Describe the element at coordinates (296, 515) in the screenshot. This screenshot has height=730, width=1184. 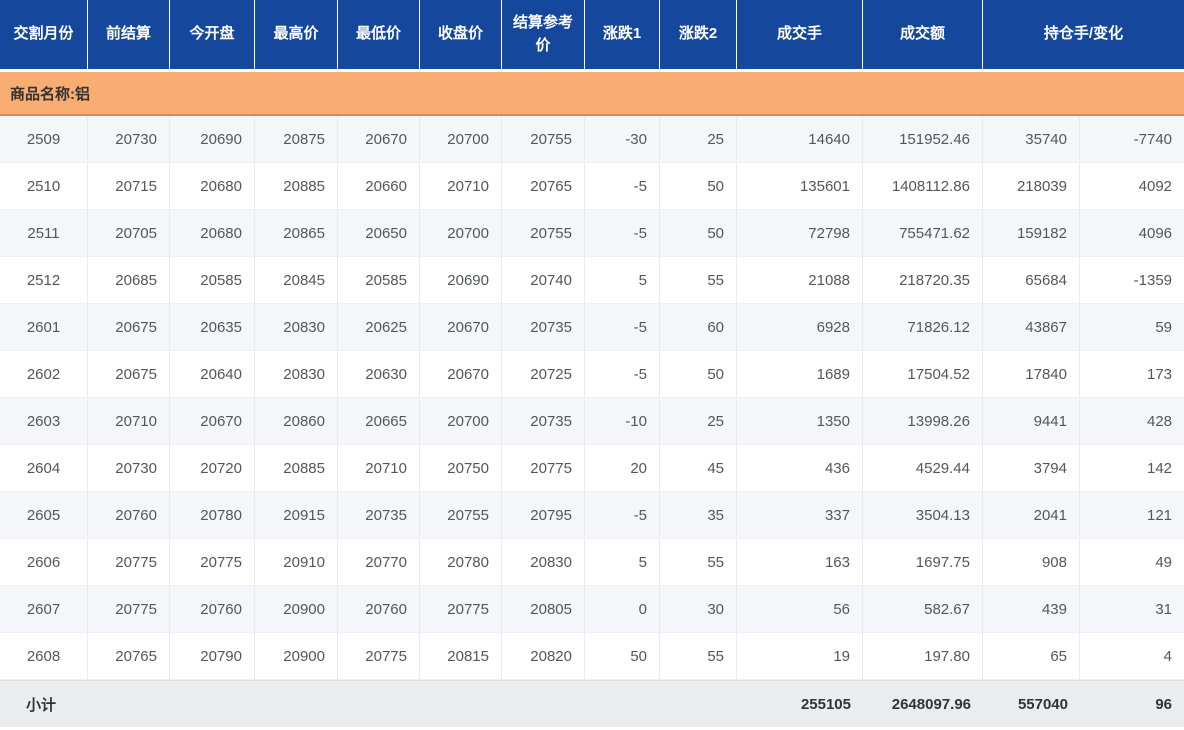
I see `cell-high: 20915` at that location.